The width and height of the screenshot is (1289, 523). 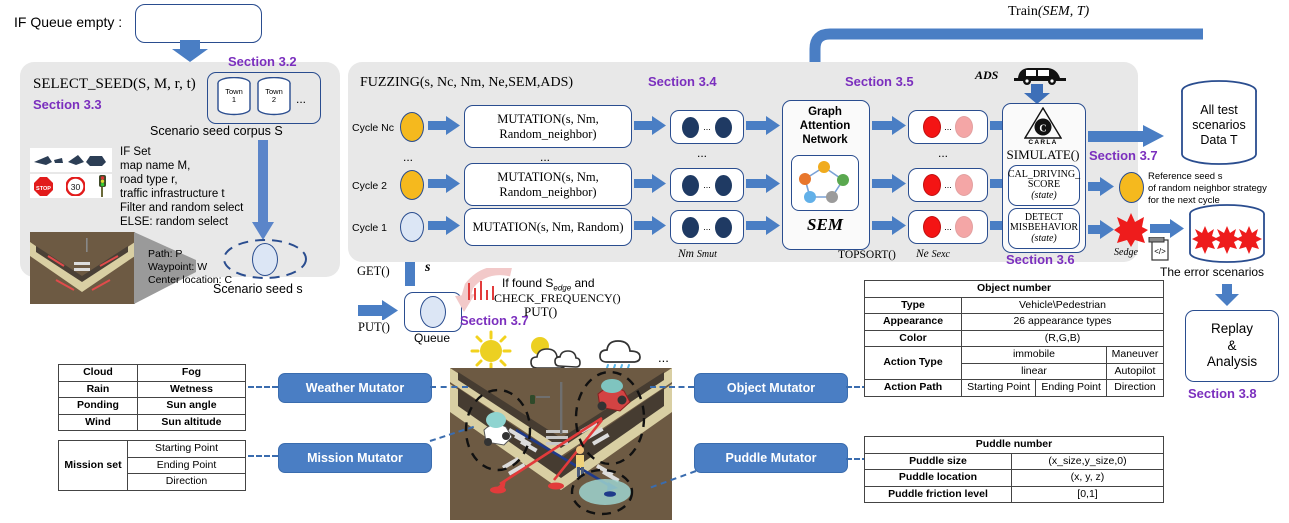 I want to click on detect-misbehavior-box: DETECT MISBEHAVIOR (state), so click(x=1044, y=228).